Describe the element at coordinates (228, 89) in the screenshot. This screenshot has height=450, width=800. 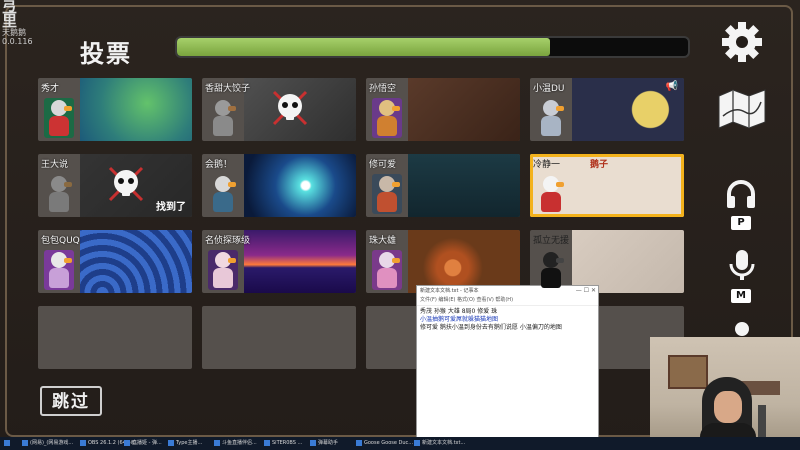
I see `player-name: 香甜大饺子` at that location.